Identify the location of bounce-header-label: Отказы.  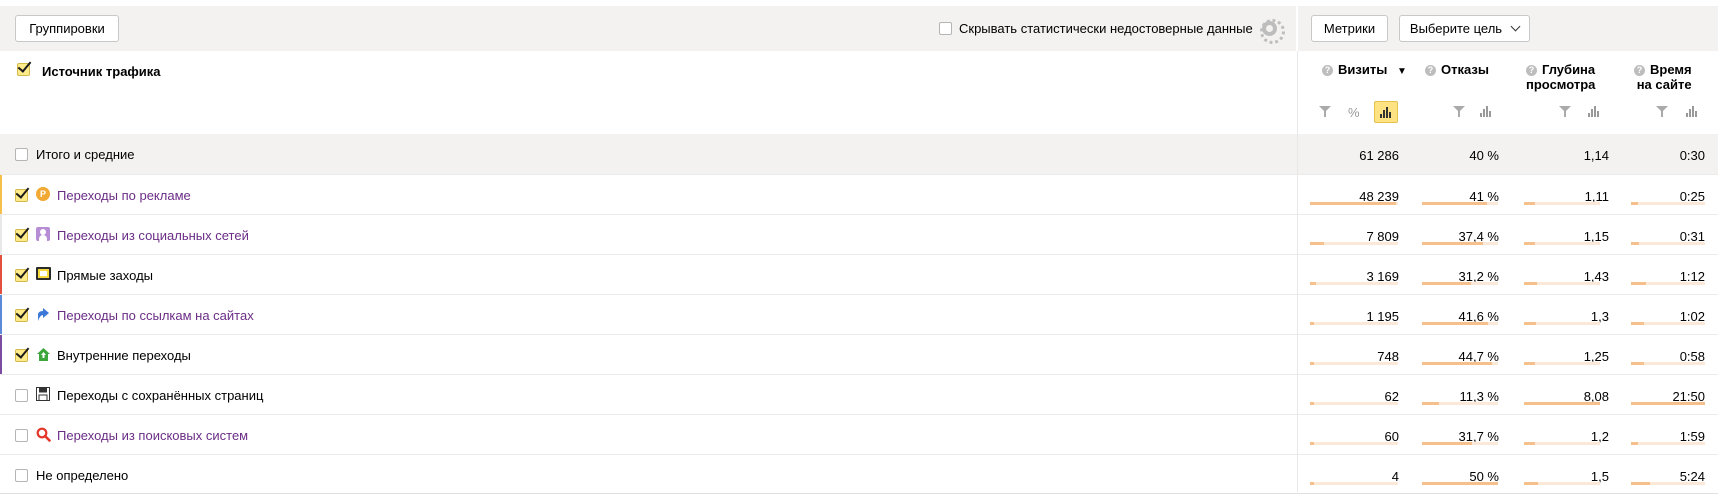
(1465, 69).